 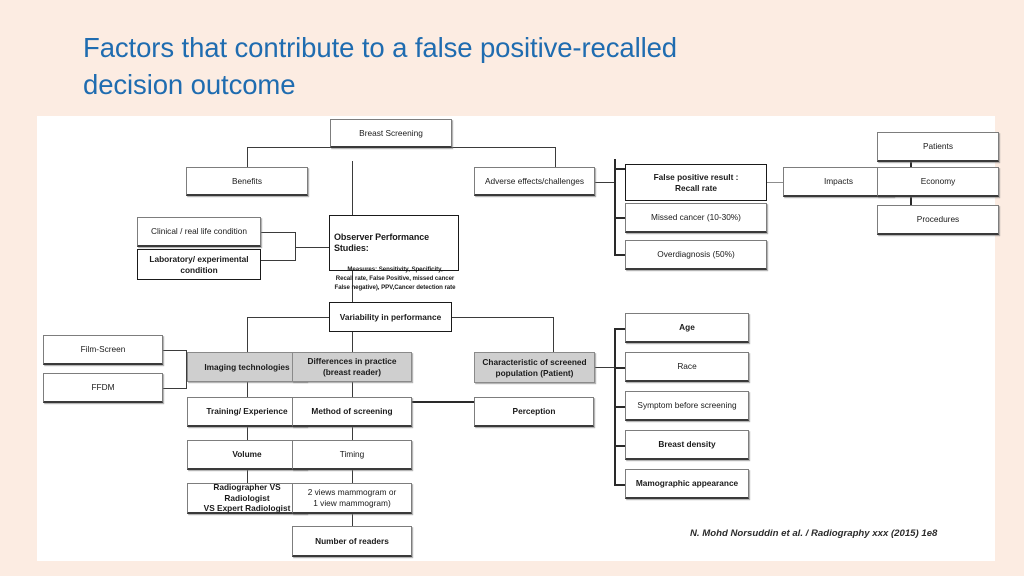 What do you see at coordinates (938, 182) in the screenshot?
I see `node-economy: Economy` at bounding box center [938, 182].